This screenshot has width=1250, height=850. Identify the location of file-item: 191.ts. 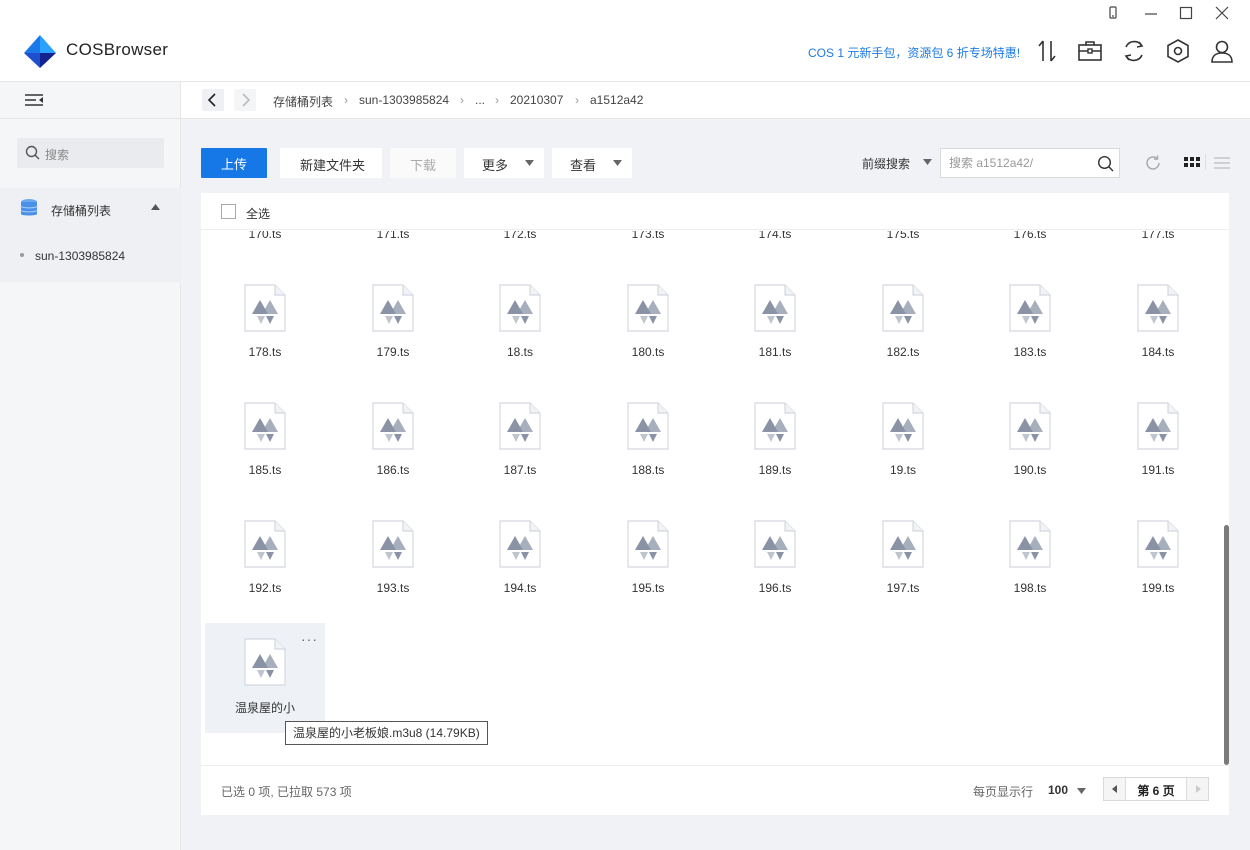
(1158, 442).